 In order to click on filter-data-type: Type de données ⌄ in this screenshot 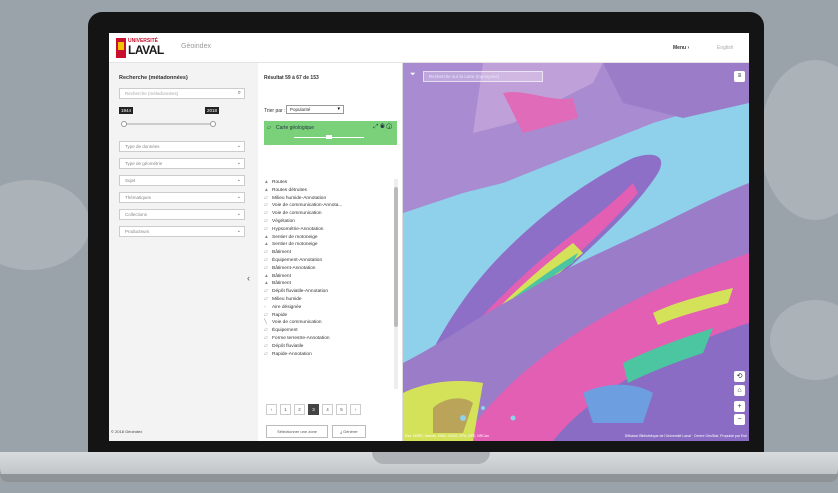, I will do `click(182, 146)`.